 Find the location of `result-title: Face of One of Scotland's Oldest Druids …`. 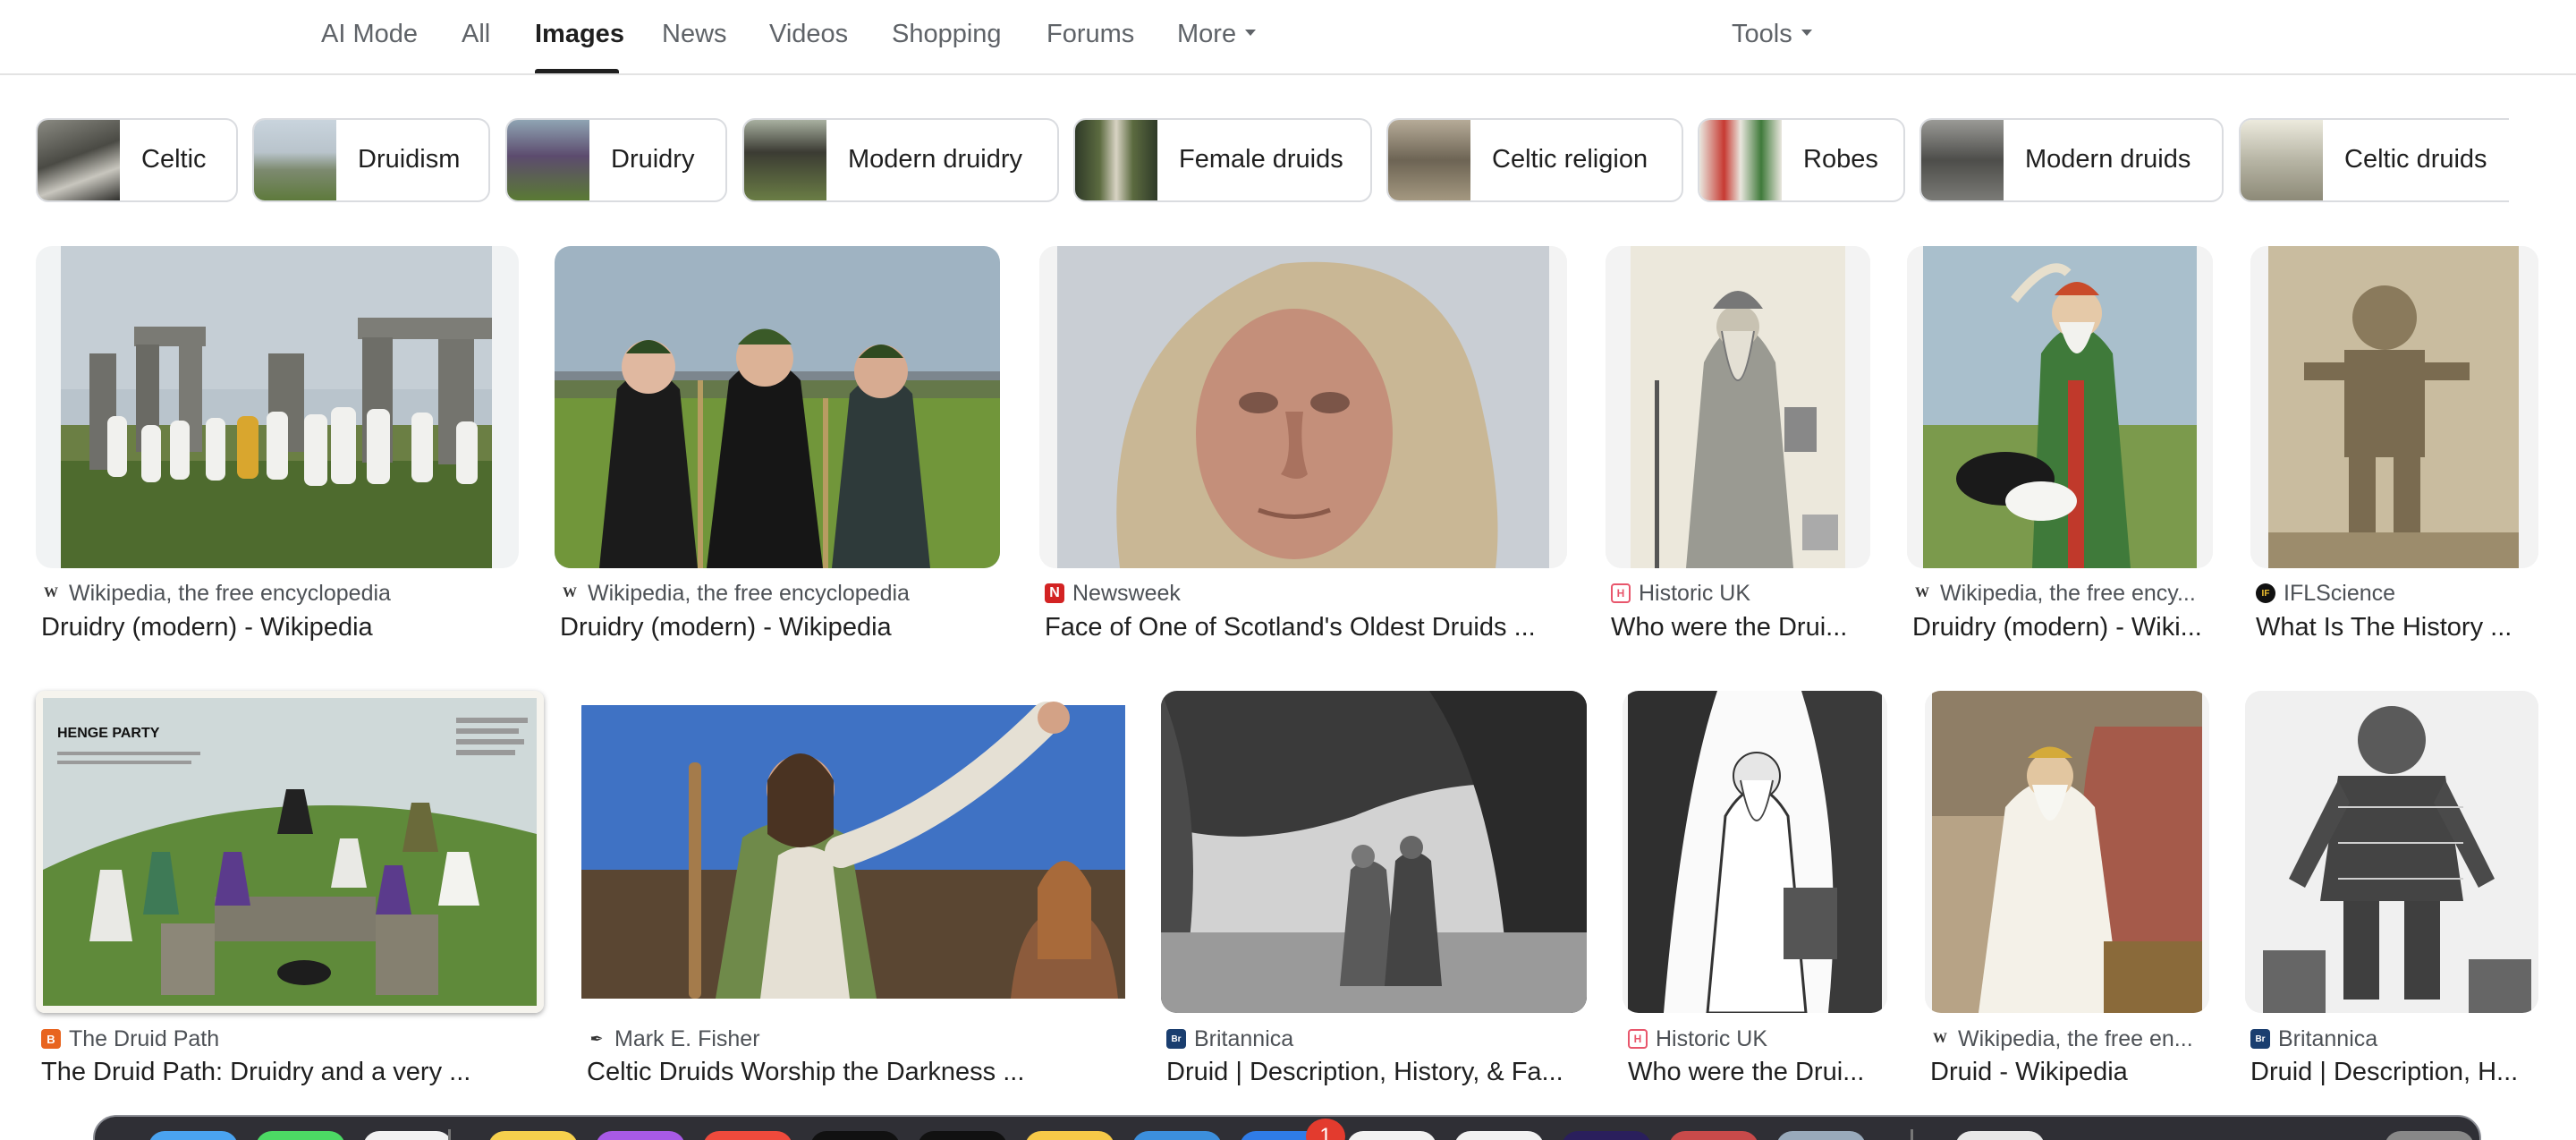

result-title: Face of One of Scotland's Oldest Druids … is located at coordinates (1306, 627).